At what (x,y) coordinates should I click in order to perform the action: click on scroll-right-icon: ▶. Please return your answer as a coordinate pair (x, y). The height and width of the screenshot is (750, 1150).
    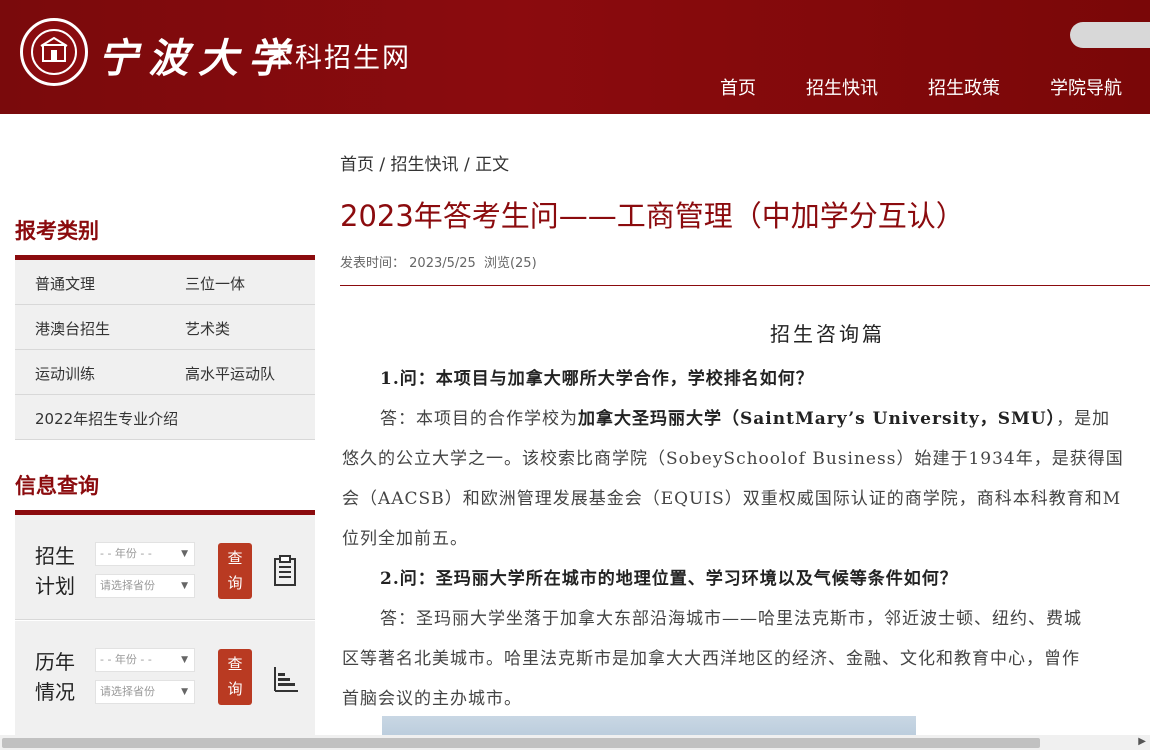
    Looking at the image, I should click on (1142, 741).